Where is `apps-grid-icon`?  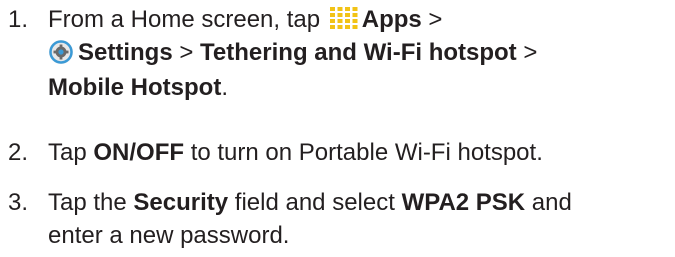 apps-grid-icon is located at coordinates (343, 18).